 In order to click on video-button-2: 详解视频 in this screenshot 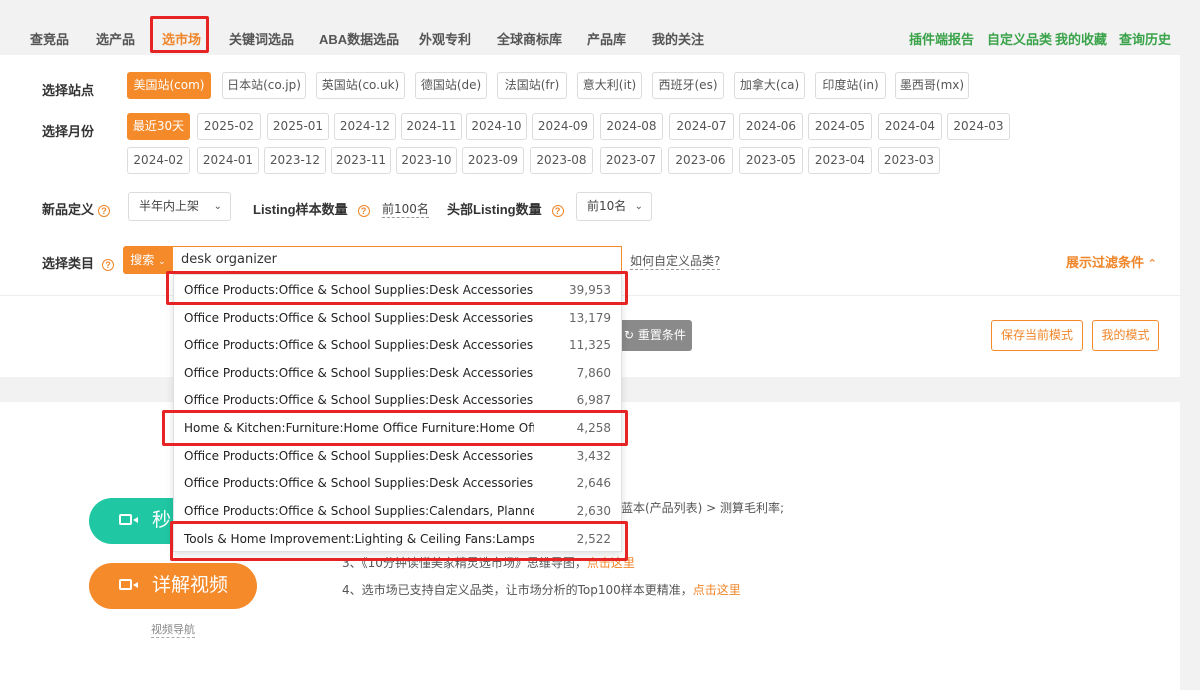, I will do `click(173, 586)`.